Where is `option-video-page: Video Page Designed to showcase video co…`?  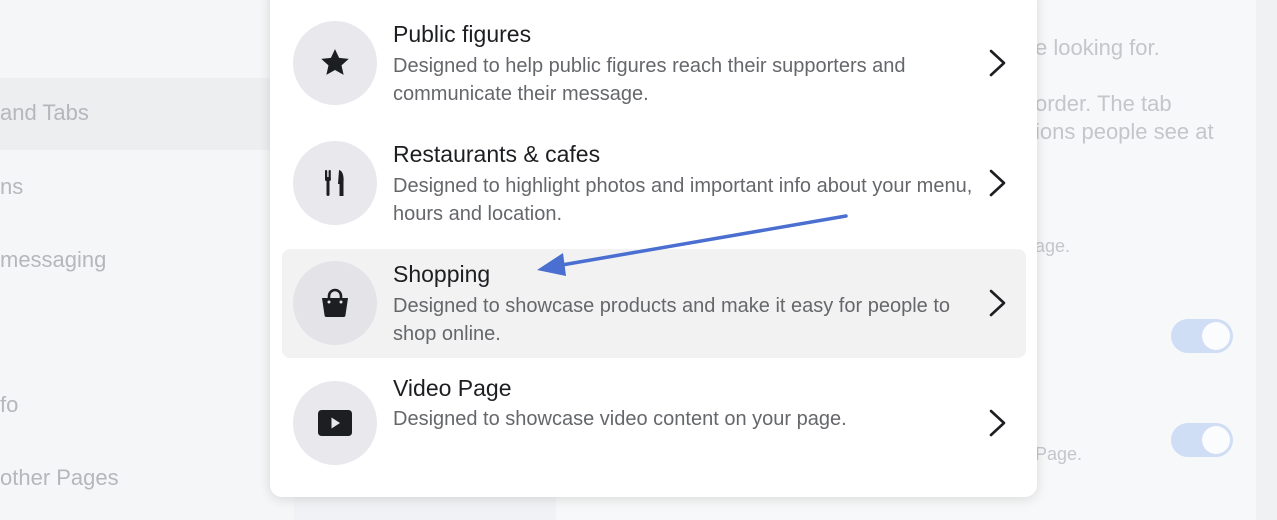 option-video-page: Video Page Designed to showcase video co… is located at coordinates (654, 423).